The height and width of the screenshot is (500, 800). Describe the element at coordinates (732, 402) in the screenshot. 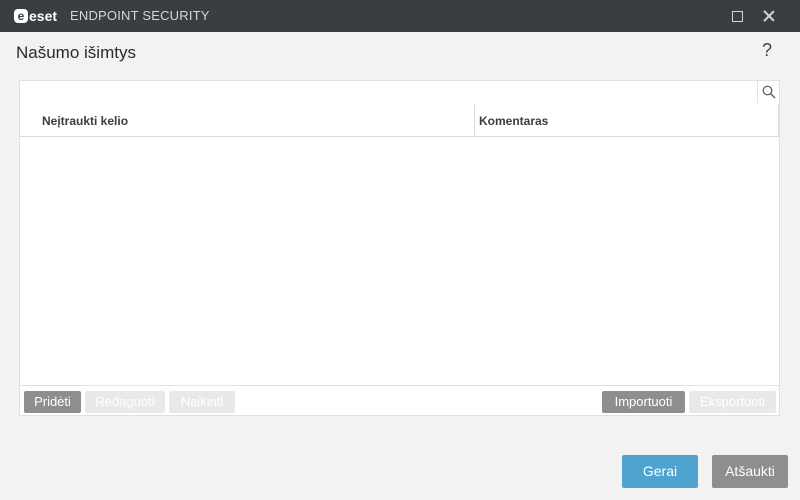

I see `export-button: Eksportuoti` at that location.